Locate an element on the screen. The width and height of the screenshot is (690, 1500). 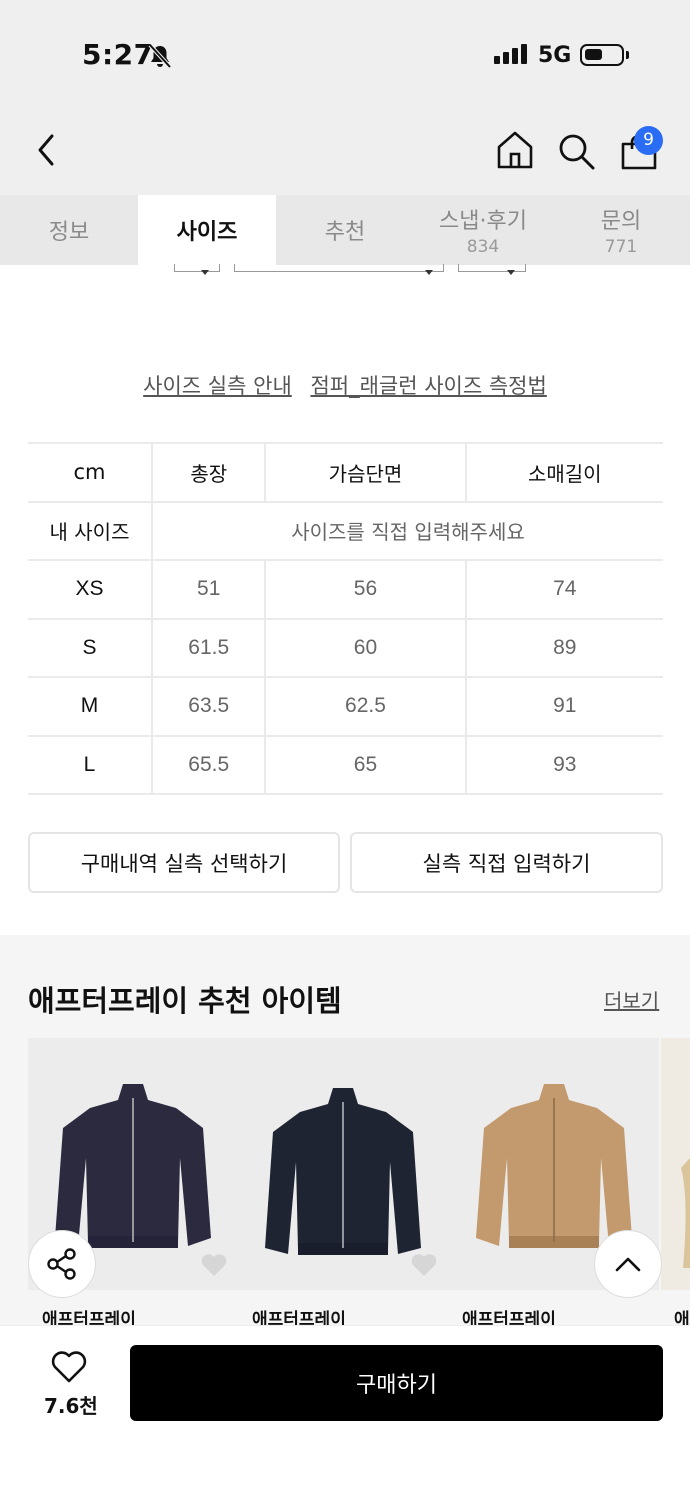
table-cell: 56 is located at coordinates (365, 589).